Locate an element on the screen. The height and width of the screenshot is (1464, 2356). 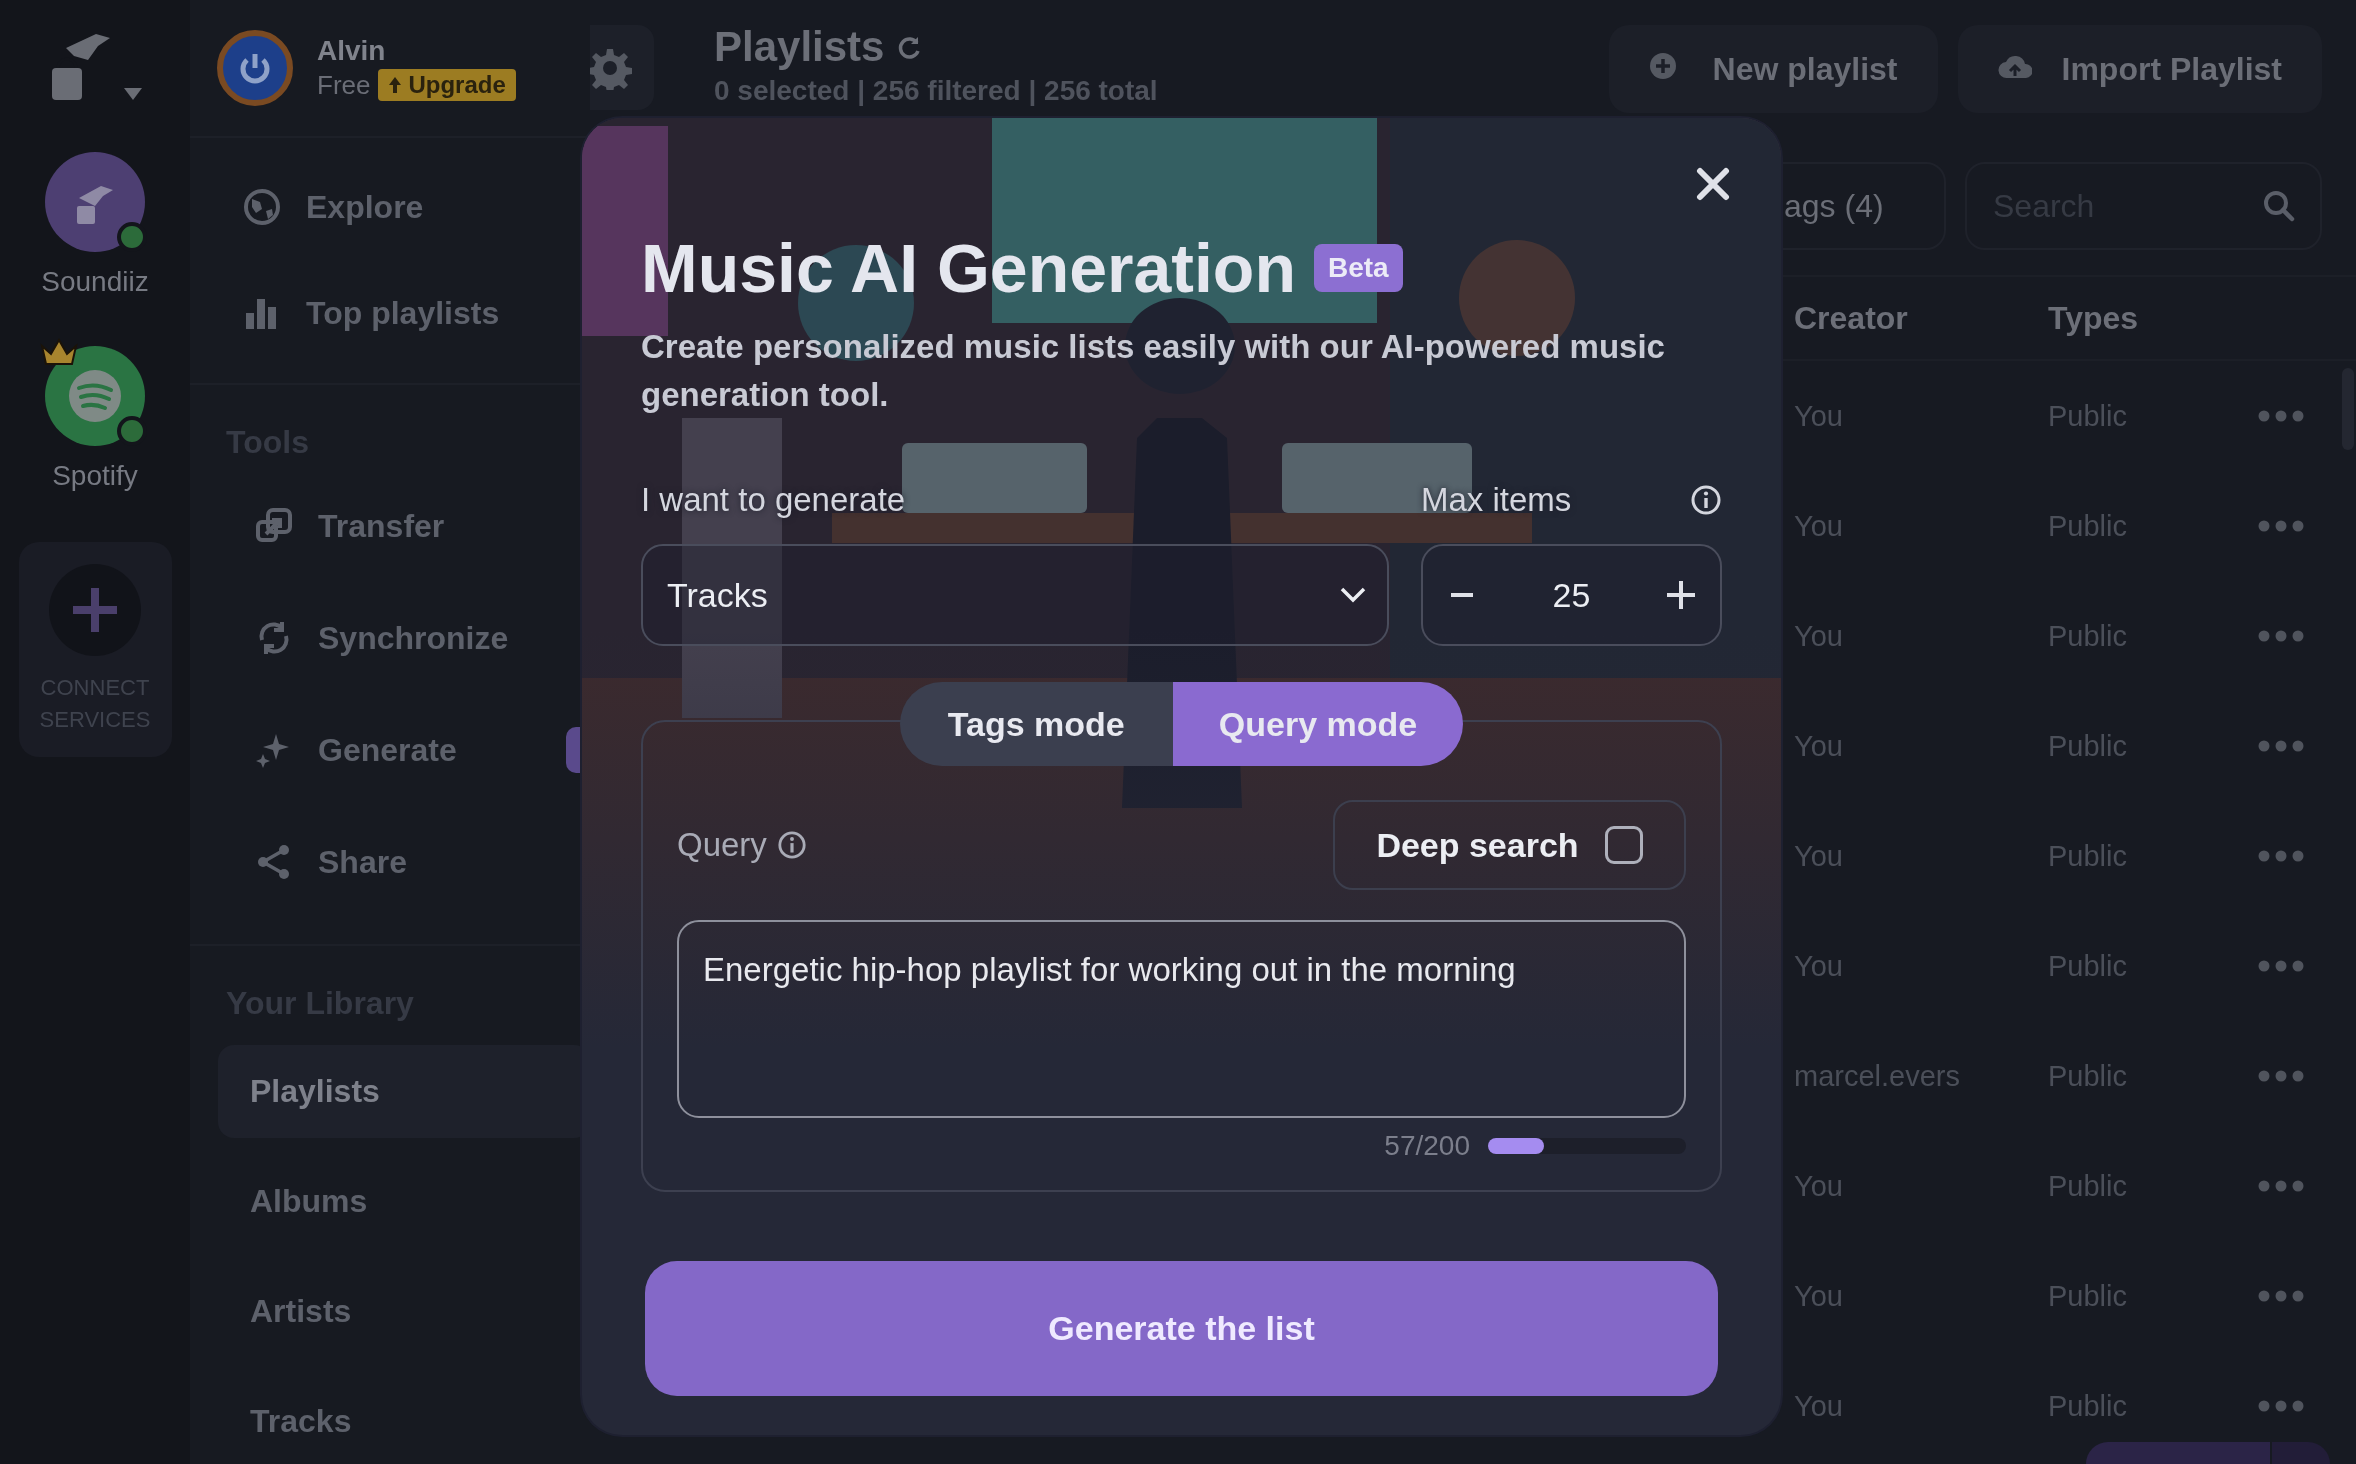
column-header: Creator is located at coordinates (1921, 318).